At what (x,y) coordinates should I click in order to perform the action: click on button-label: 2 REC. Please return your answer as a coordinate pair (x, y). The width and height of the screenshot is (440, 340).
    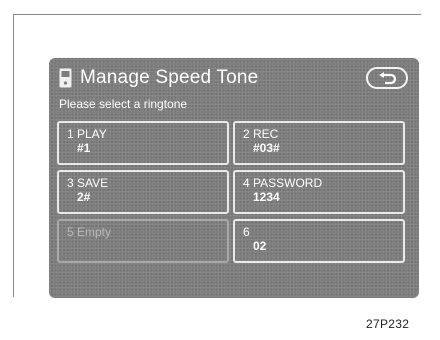
    Looking at the image, I should click on (261, 134).